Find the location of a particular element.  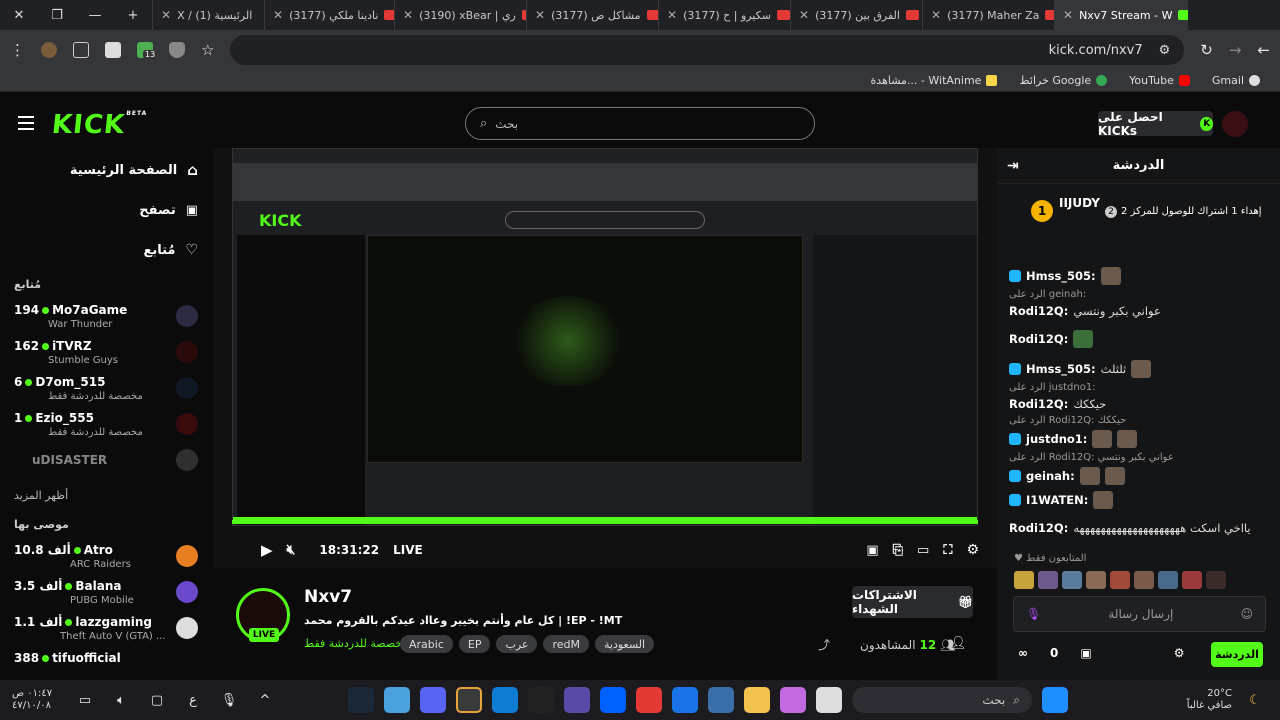

browser-tab: ✕ (3177) مشاكل ص is located at coordinates (592, 15).